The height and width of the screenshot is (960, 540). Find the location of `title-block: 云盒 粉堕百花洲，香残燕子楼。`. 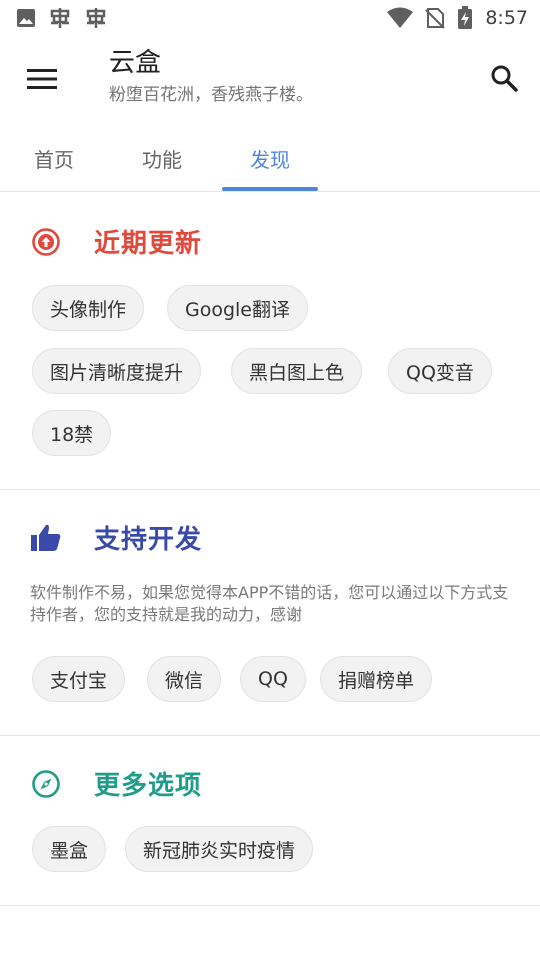

title-block: 云盒 粉堕百花洲，香残燕子楼。 is located at coordinates (211, 77).